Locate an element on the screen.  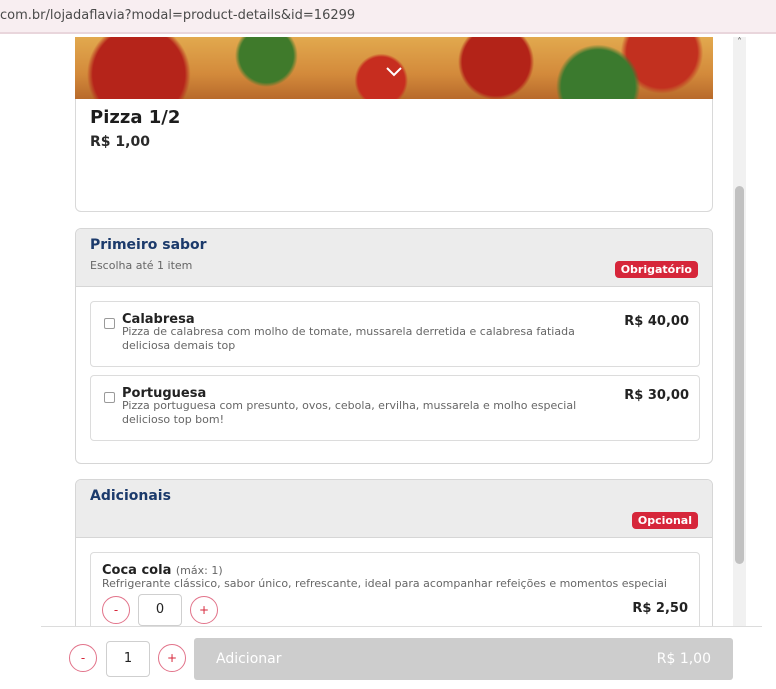
addon-name: Coca cola (máx: 1) is located at coordinates (162, 570).